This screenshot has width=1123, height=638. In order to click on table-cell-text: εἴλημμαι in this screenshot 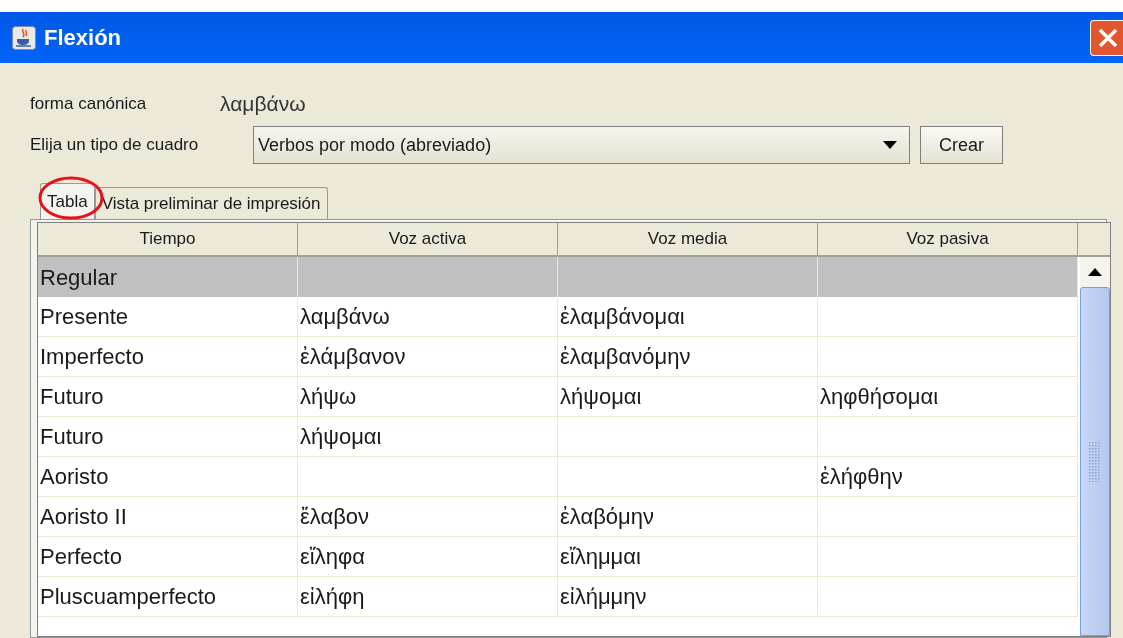, I will do `click(600, 557)`.